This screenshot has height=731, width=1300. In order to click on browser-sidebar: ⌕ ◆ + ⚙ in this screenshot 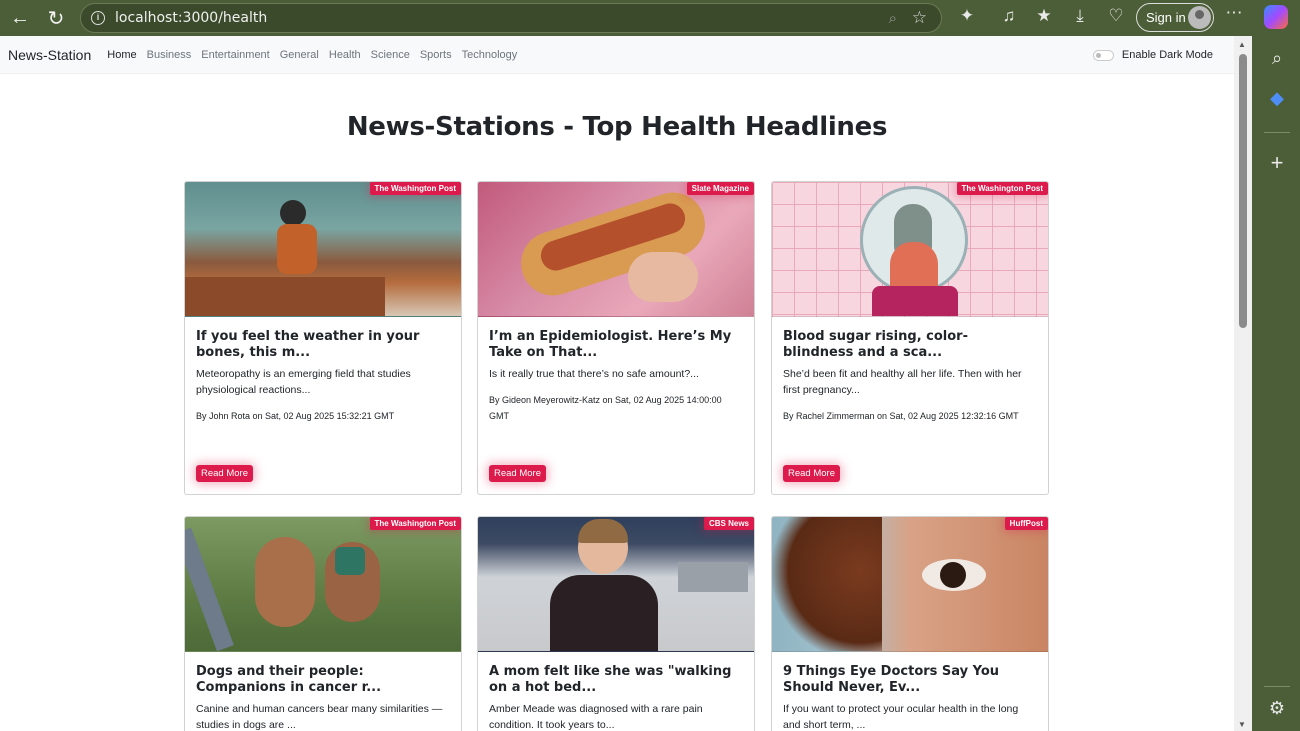, I will do `click(1276, 383)`.